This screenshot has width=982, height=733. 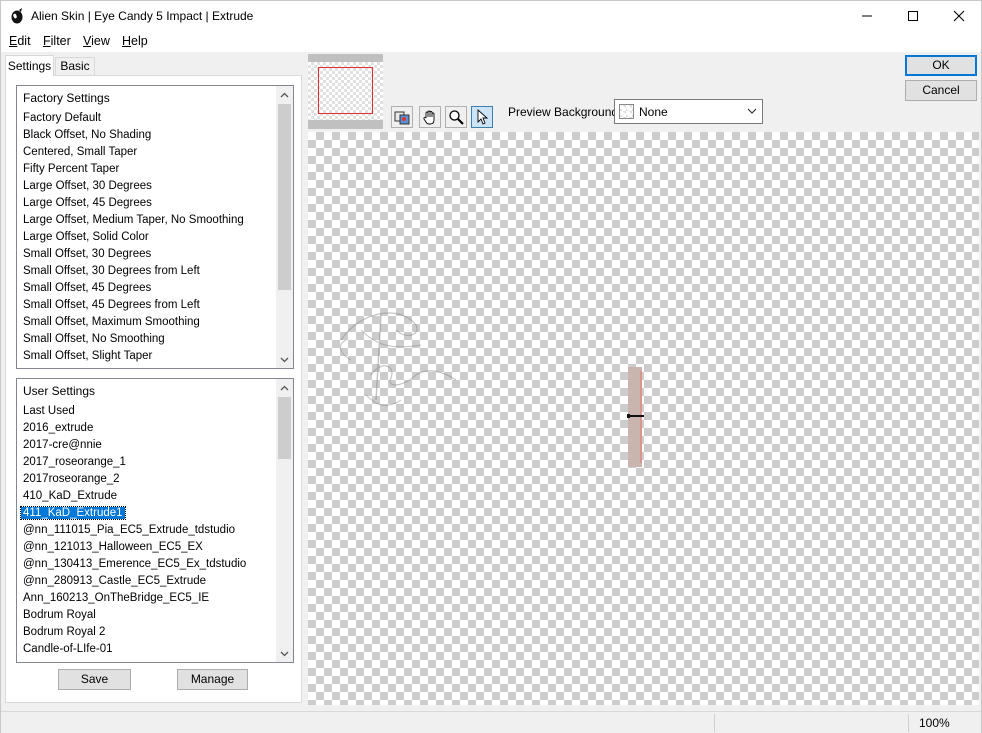 I want to click on navigator-thumbnail, so click(x=345, y=91).